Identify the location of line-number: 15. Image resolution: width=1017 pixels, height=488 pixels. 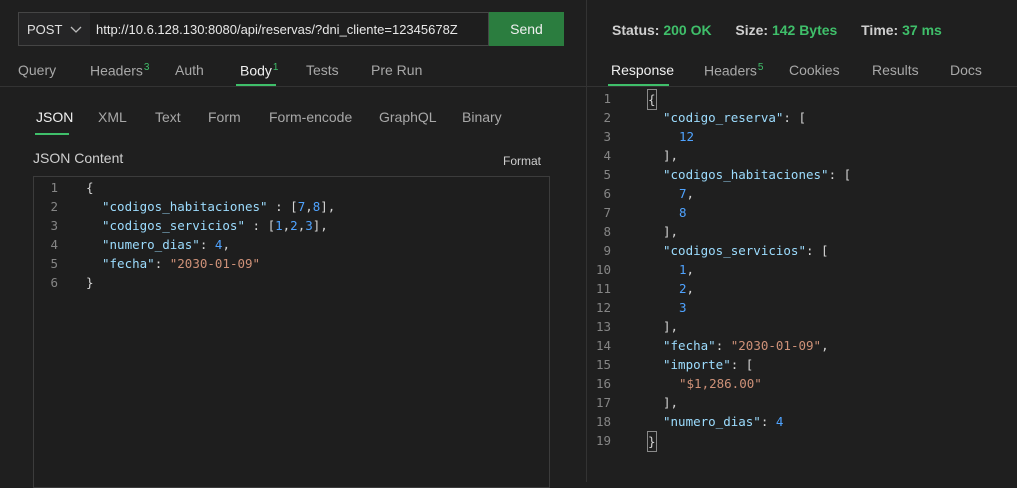
(603, 364).